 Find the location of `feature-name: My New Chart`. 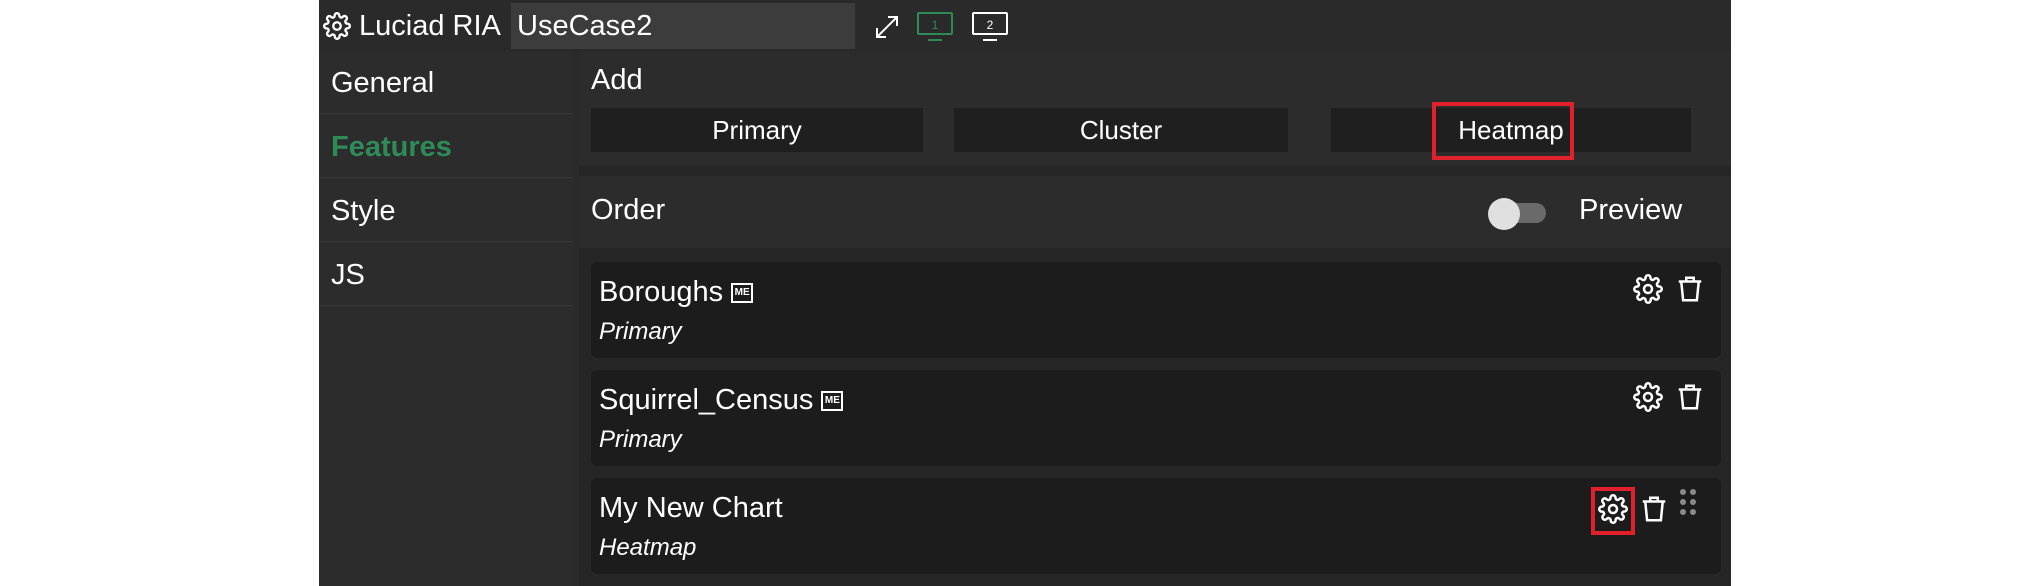

feature-name: My New Chart is located at coordinates (691, 508).